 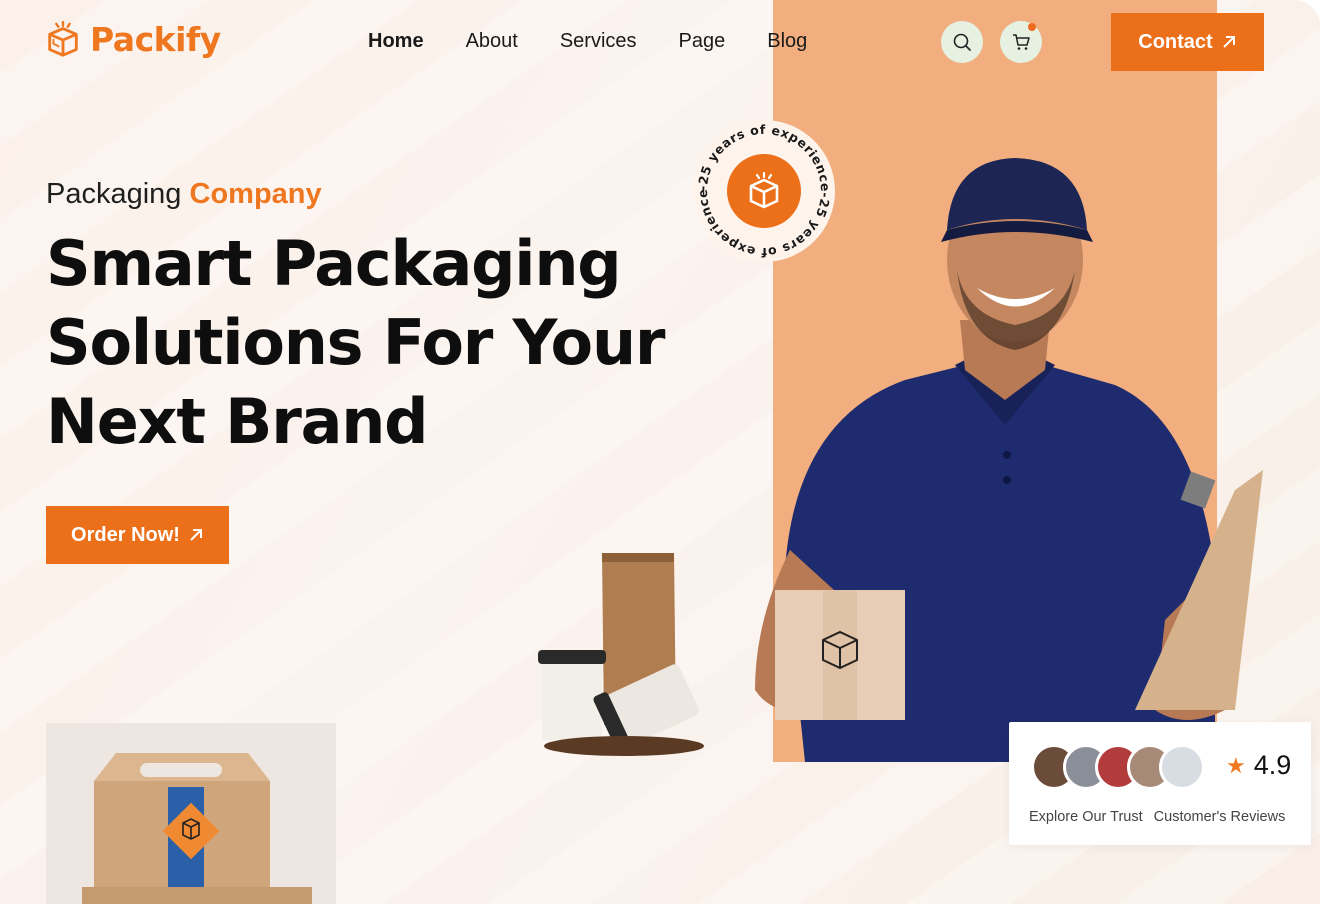 What do you see at coordinates (1118, 767) in the screenshot?
I see `avatar-group` at bounding box center [1118, 767].